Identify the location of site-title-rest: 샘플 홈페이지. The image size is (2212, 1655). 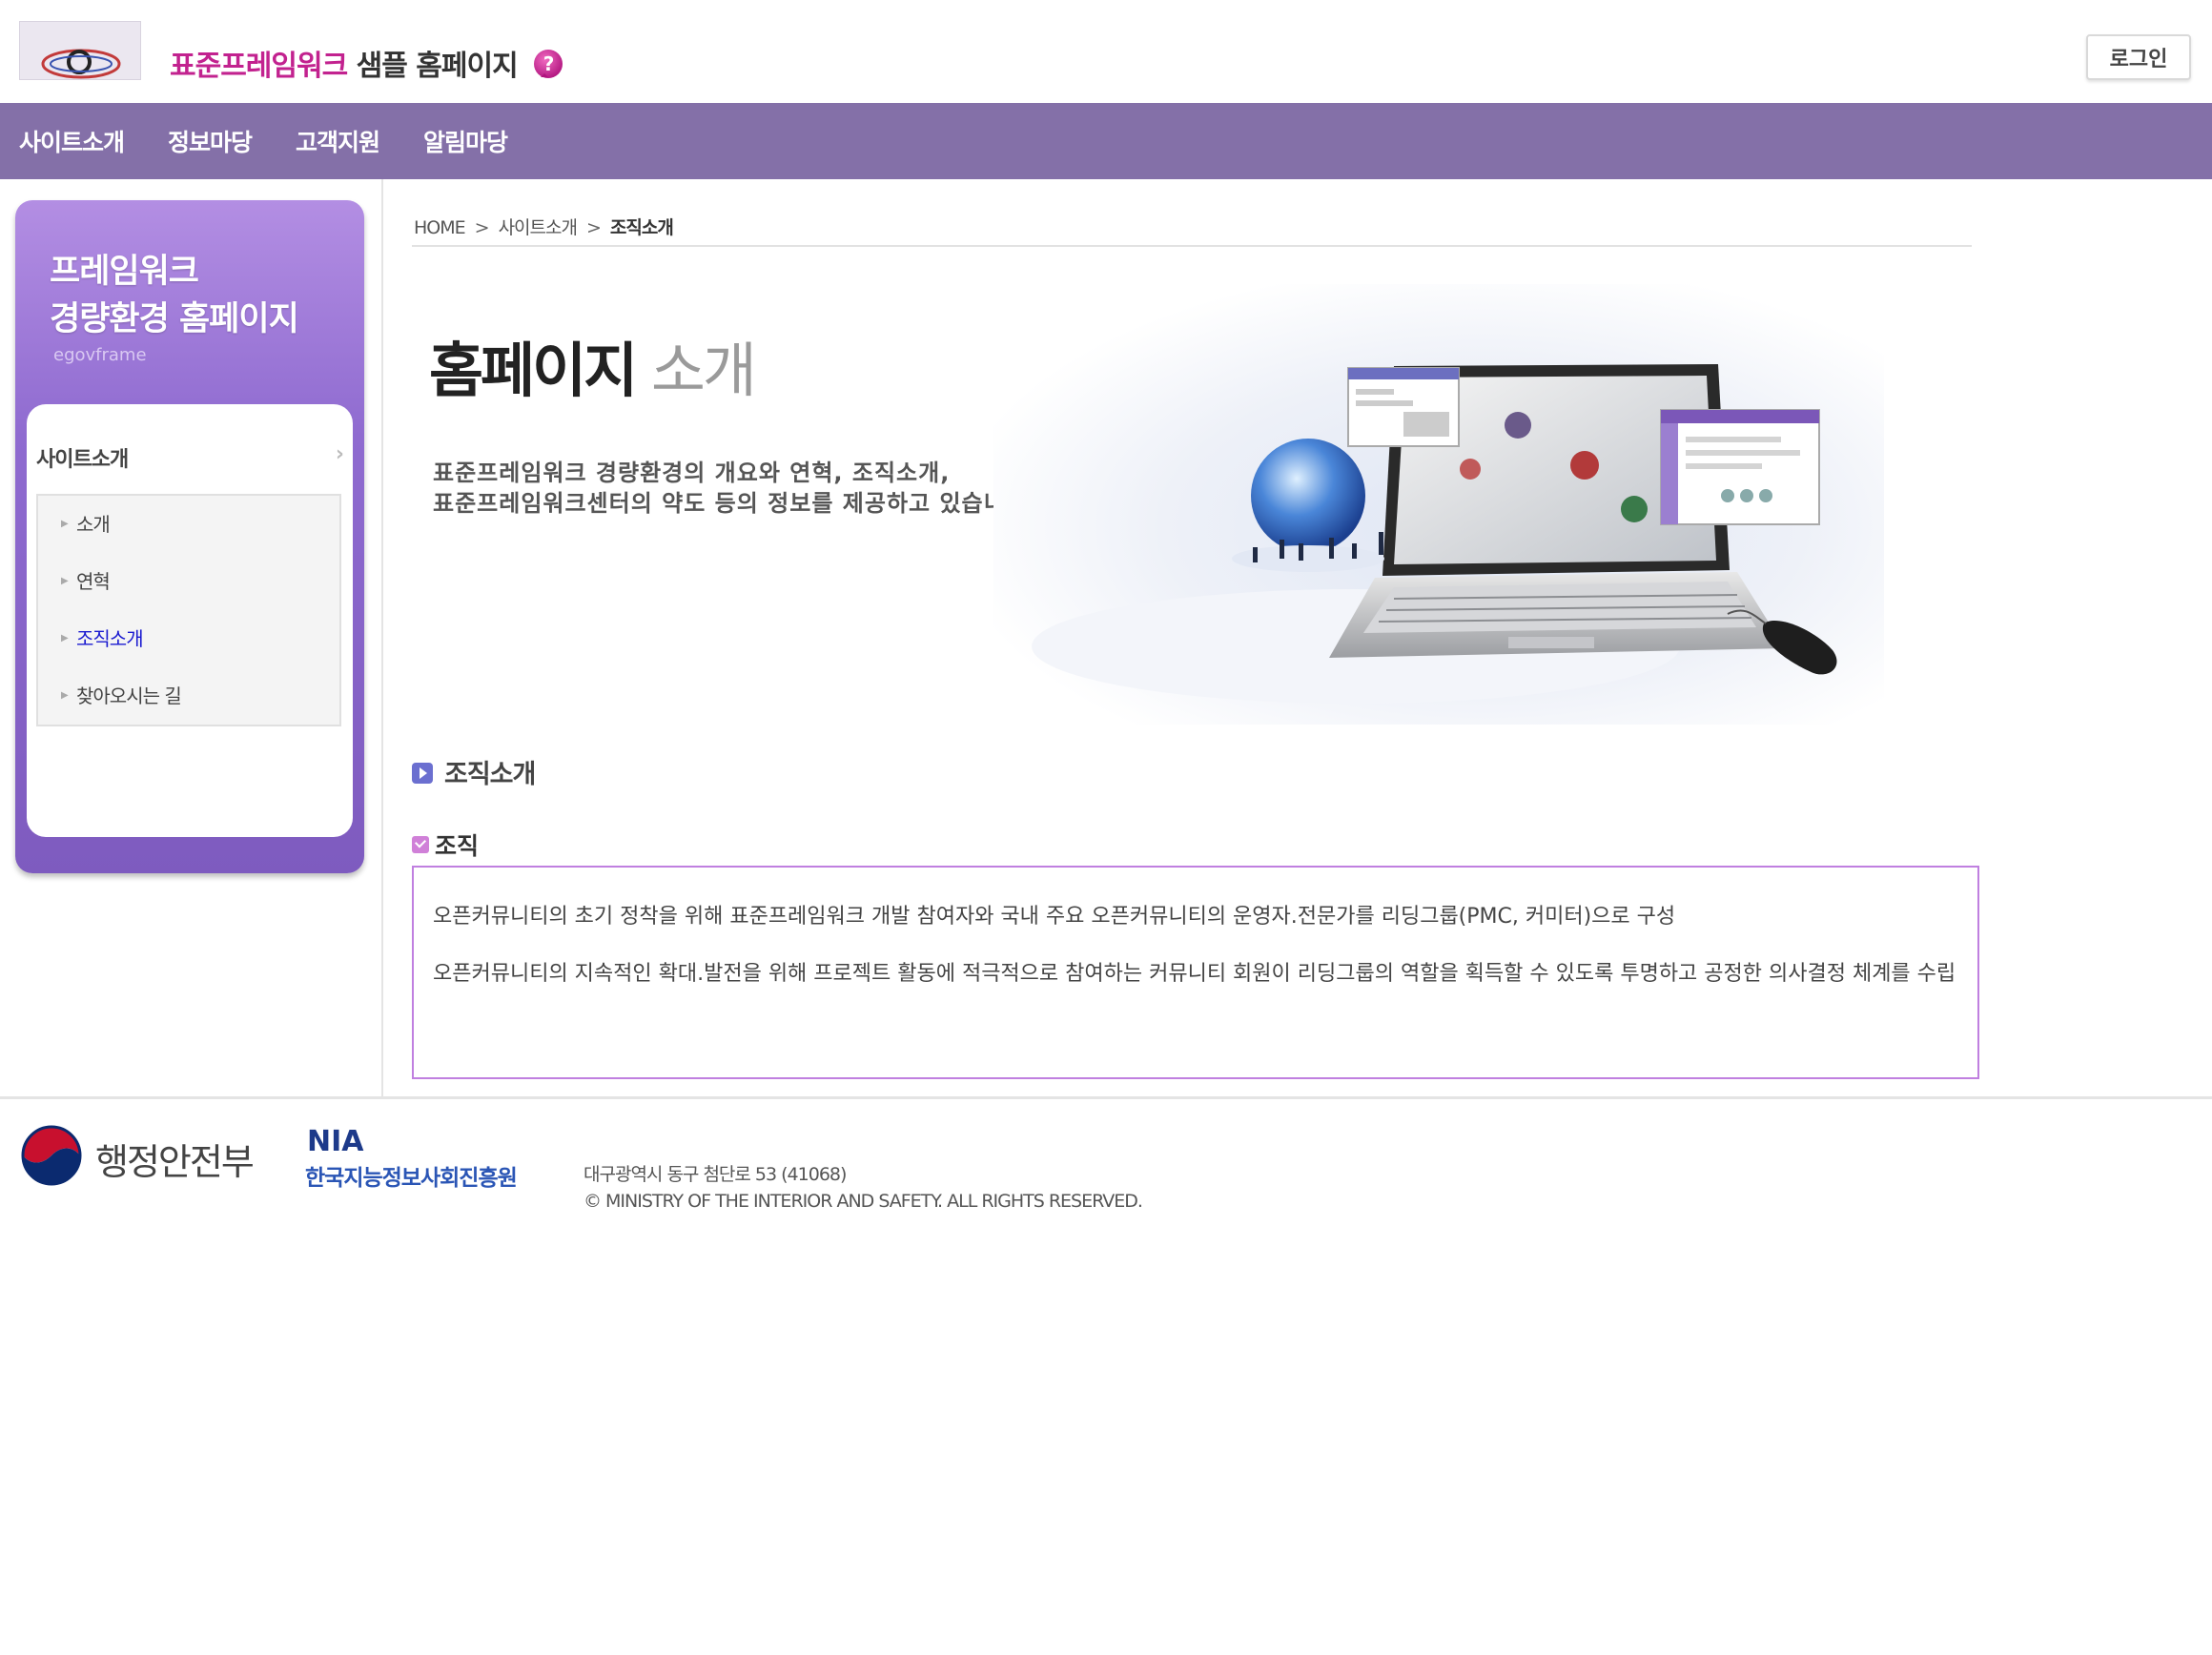
(433, 67).